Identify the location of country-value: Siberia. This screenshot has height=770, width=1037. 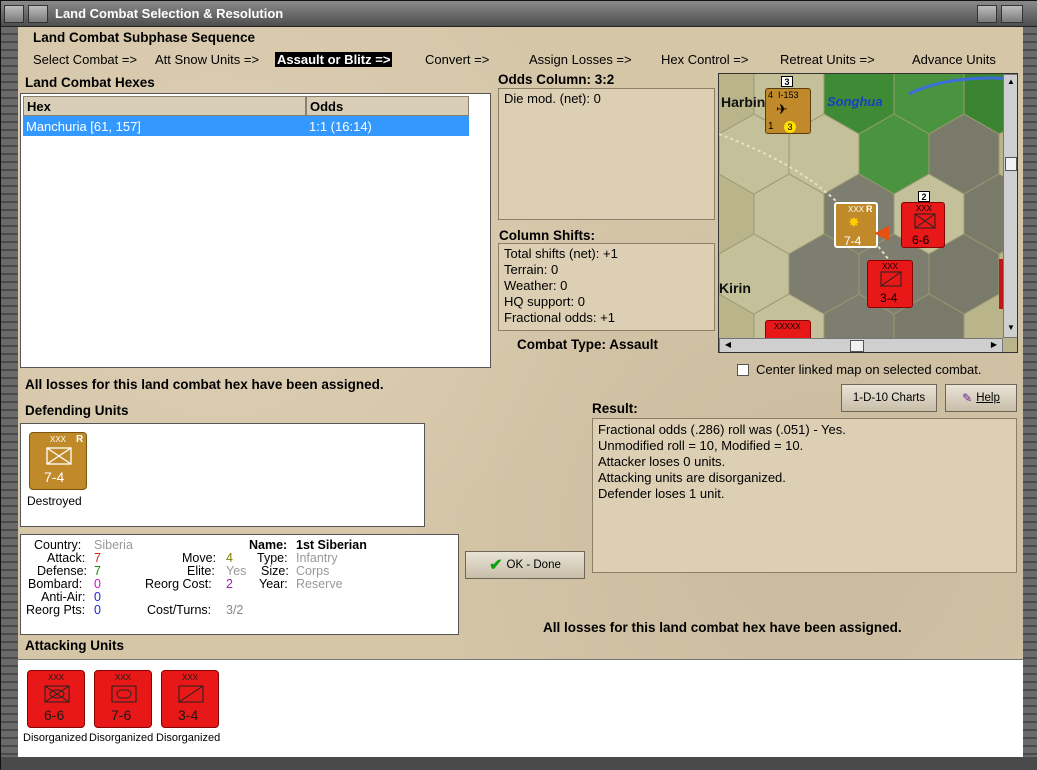
(113, 545).